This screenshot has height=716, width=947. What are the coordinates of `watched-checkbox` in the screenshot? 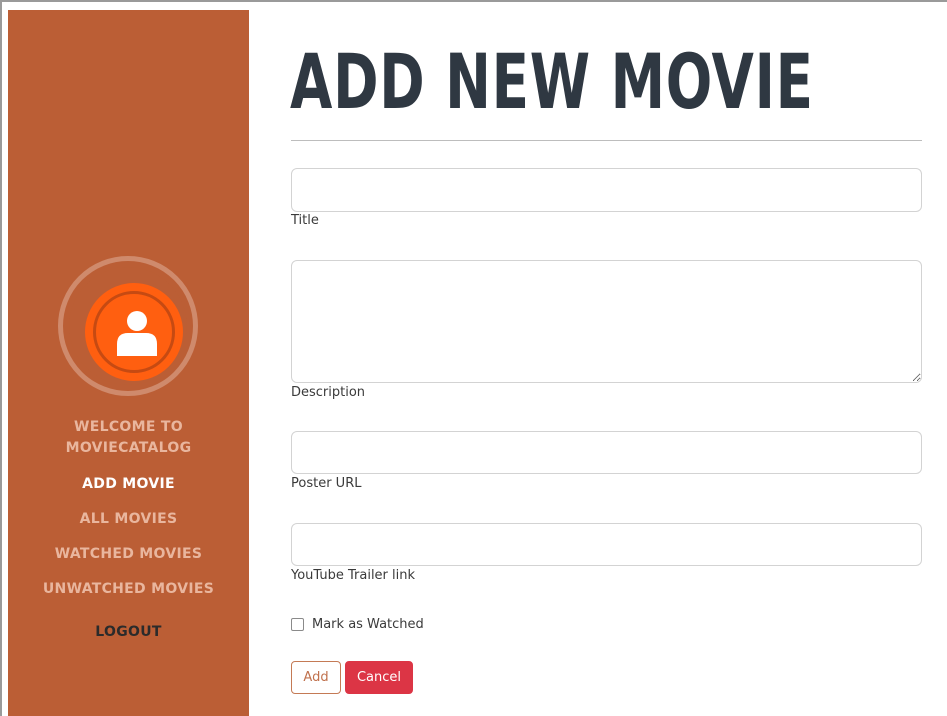 It's located at (297, 624).